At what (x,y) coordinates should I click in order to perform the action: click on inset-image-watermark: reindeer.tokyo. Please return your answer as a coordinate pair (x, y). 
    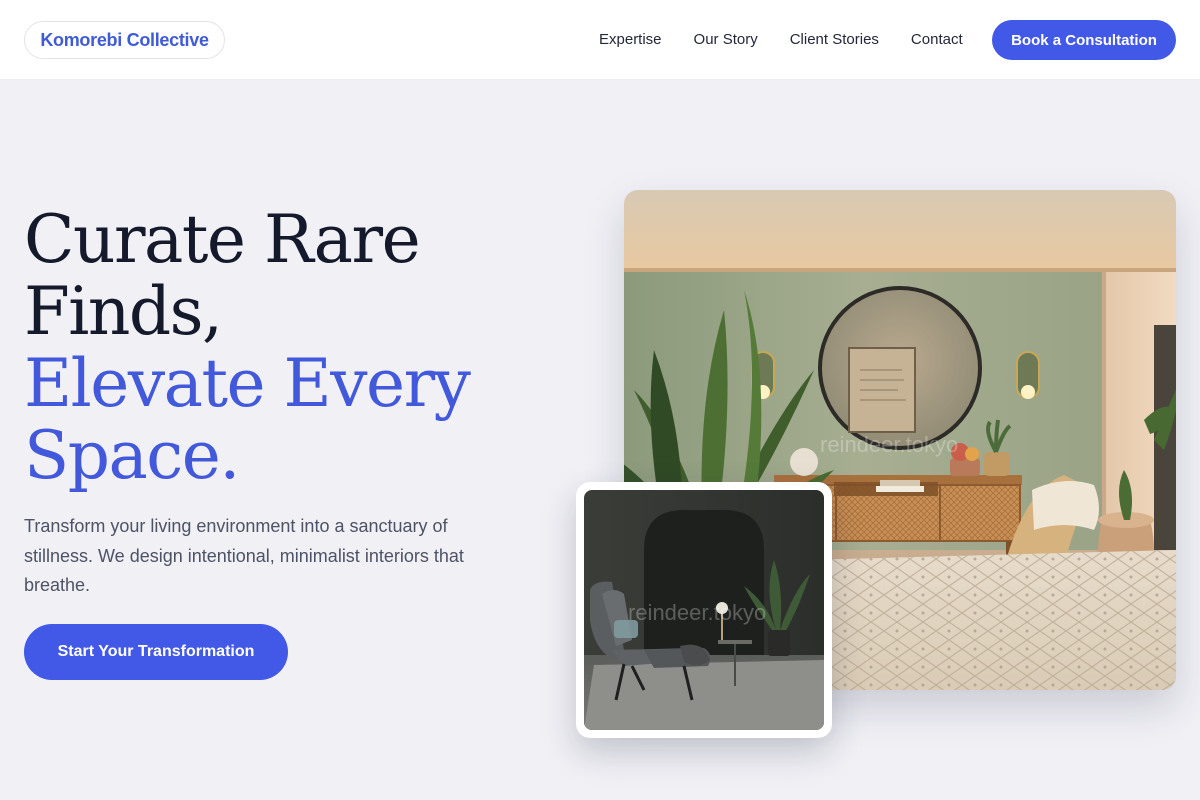
    Looking at the image, I should click on (697, 612).